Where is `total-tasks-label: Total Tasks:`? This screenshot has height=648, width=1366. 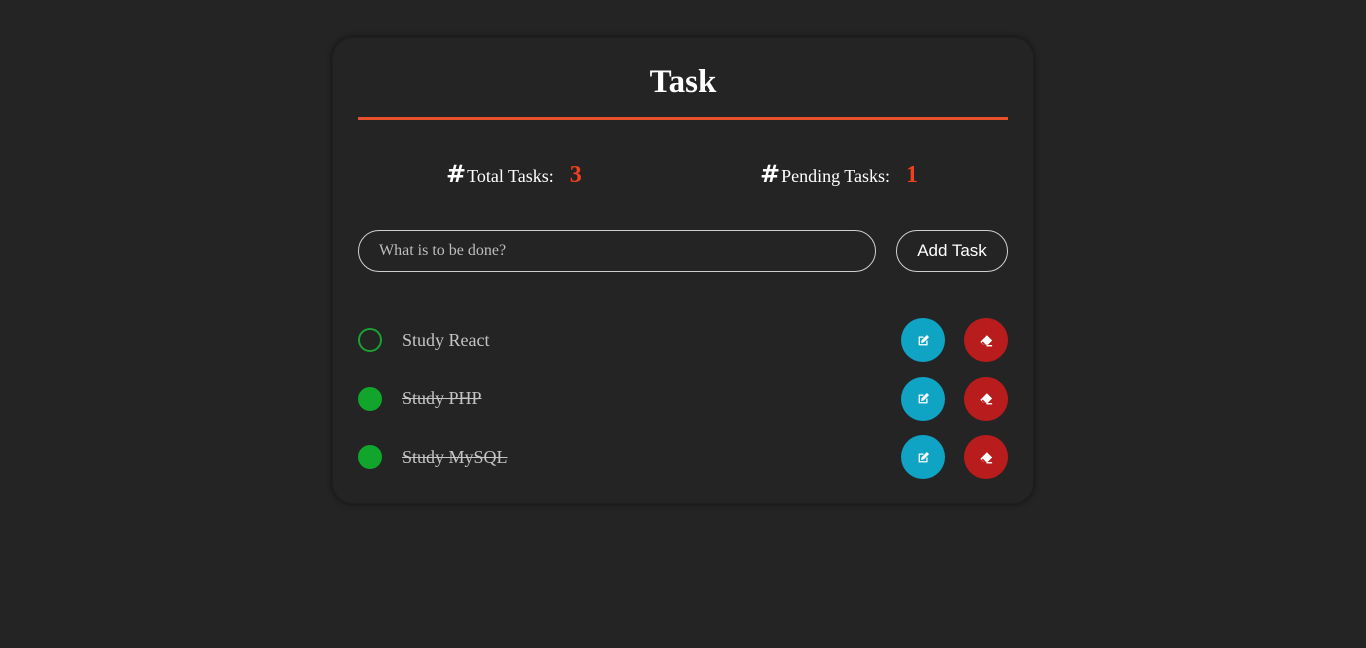
total-tasks-label: Total Tasks: is located at coordinates (510, 176).